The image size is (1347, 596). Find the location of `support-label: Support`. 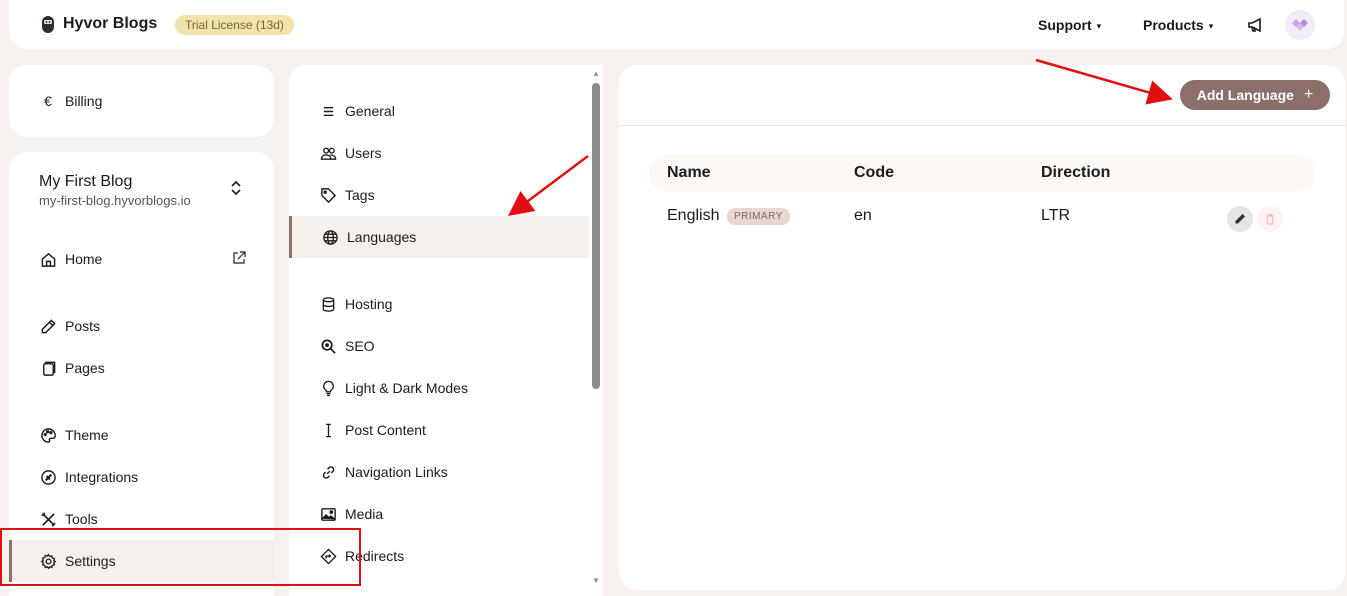

support-label: Support is located at coordinates (1065, 25).